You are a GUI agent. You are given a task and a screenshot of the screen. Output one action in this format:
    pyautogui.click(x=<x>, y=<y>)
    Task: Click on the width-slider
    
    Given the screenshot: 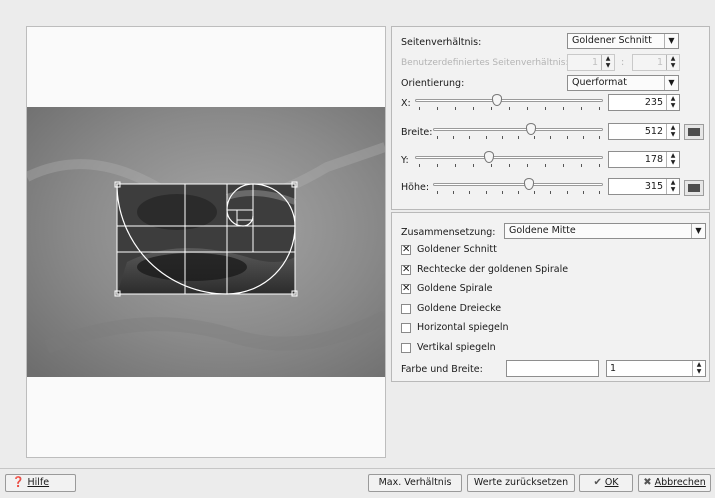 What is the action you would take?
    pyautogui.click(x=518, y=131)
    